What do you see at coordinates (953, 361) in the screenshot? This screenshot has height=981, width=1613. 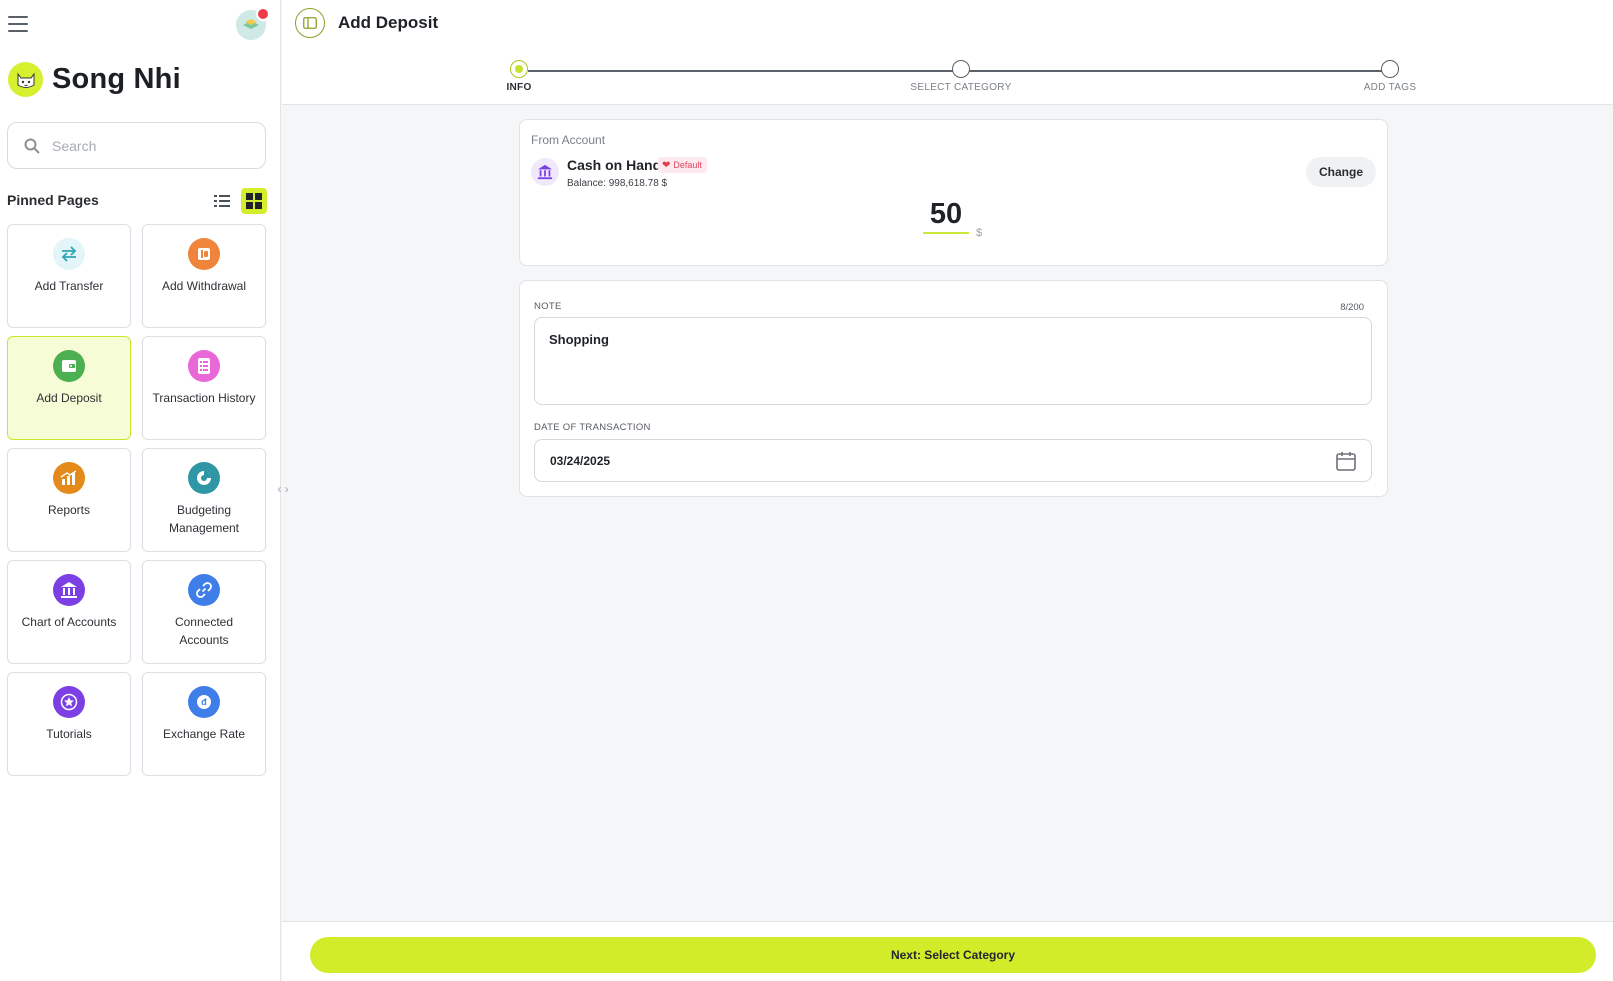 I see `note-textarea: Shopping` at bounding box center [953, 361].